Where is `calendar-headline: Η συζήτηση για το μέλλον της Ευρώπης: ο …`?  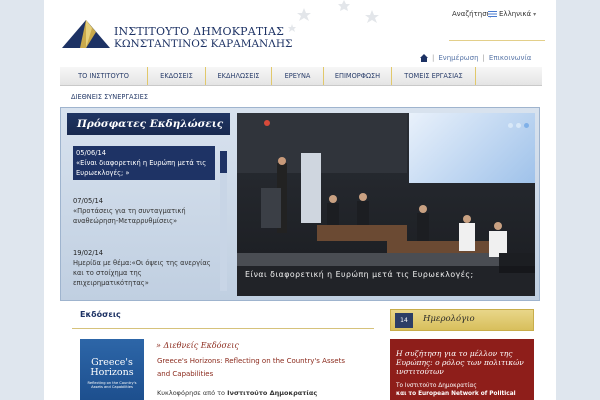 calendar-headline: Η συζήτηση για το μέλλον της Ευρώπης: ο … is located at coordinates (460, 362).